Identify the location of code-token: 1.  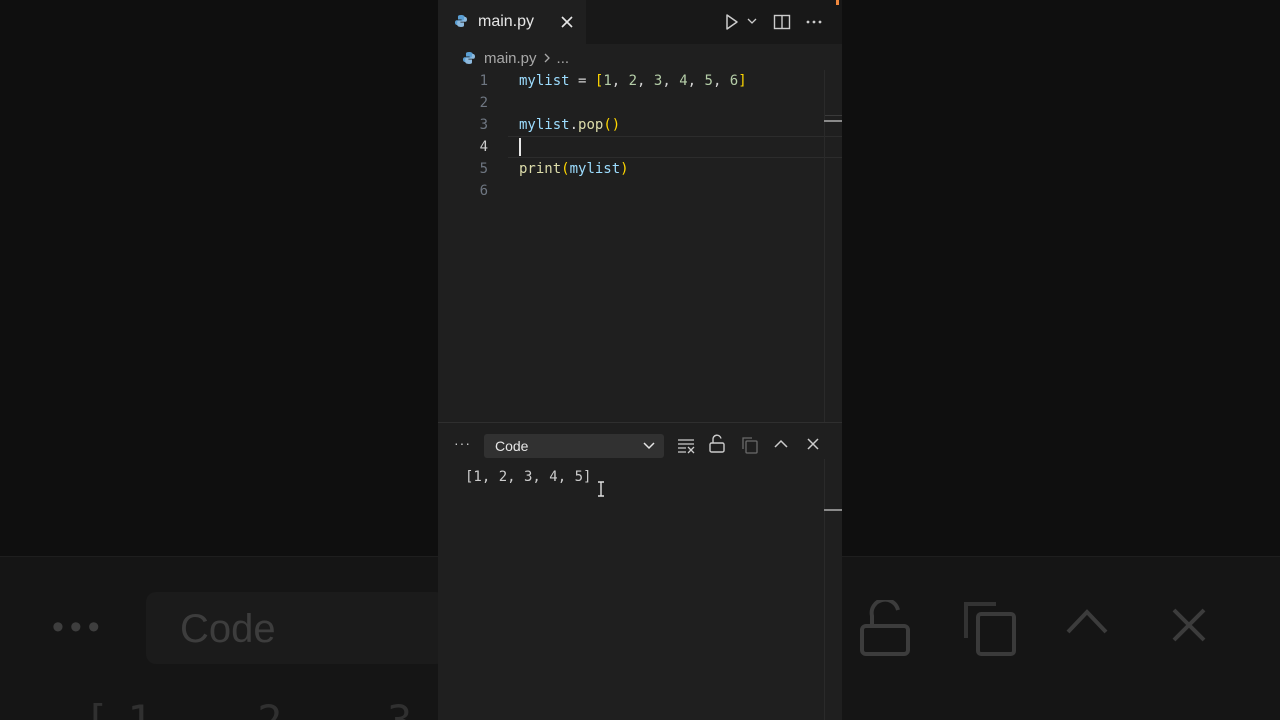
(607, 81).